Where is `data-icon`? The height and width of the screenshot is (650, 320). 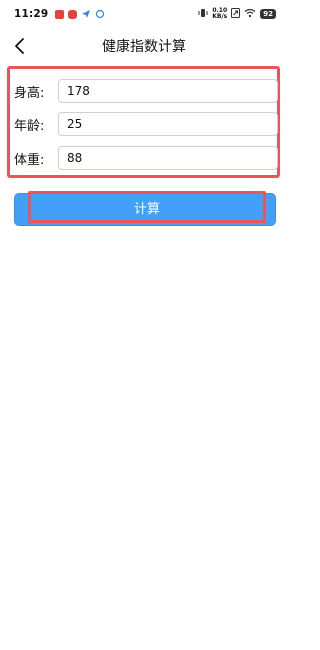 data-icon is located at coordinates (236, 14).